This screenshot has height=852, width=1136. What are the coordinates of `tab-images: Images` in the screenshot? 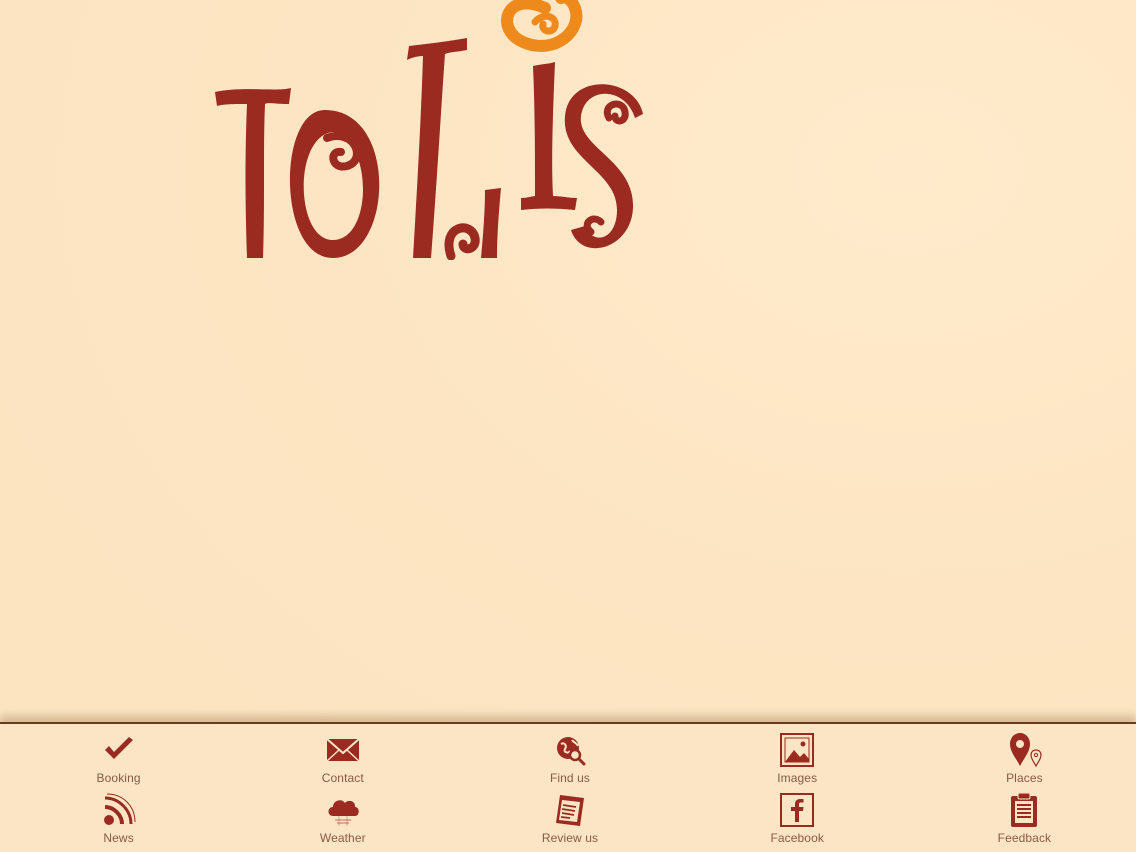 It's located at (795, 762).